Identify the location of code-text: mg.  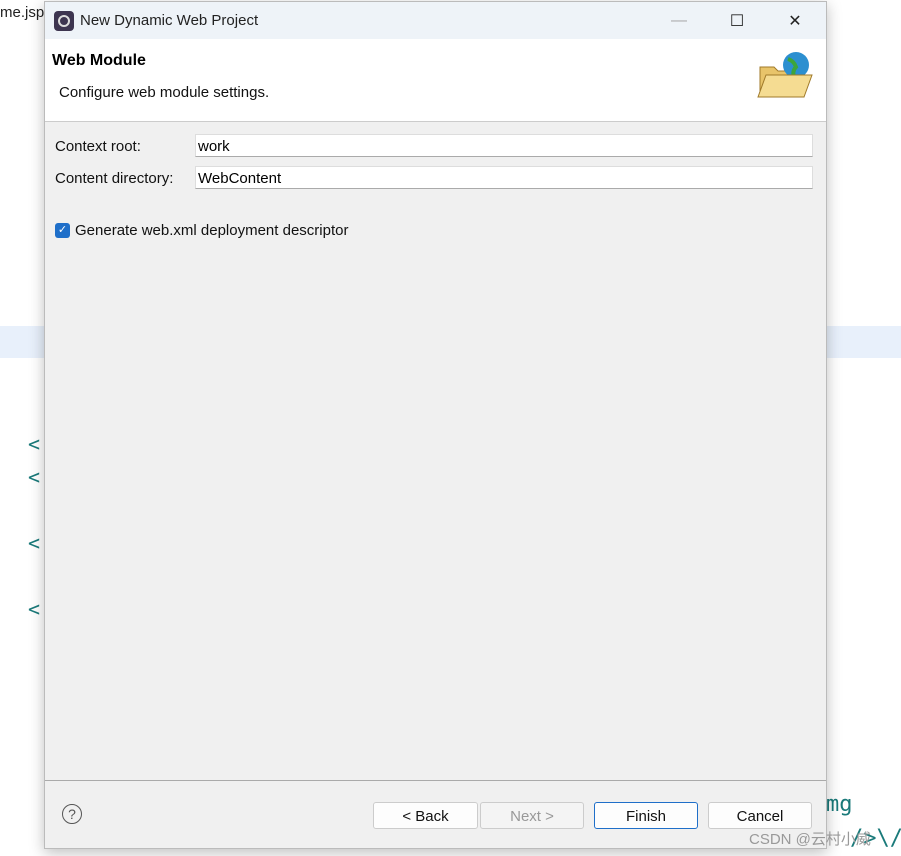
(839, 804).